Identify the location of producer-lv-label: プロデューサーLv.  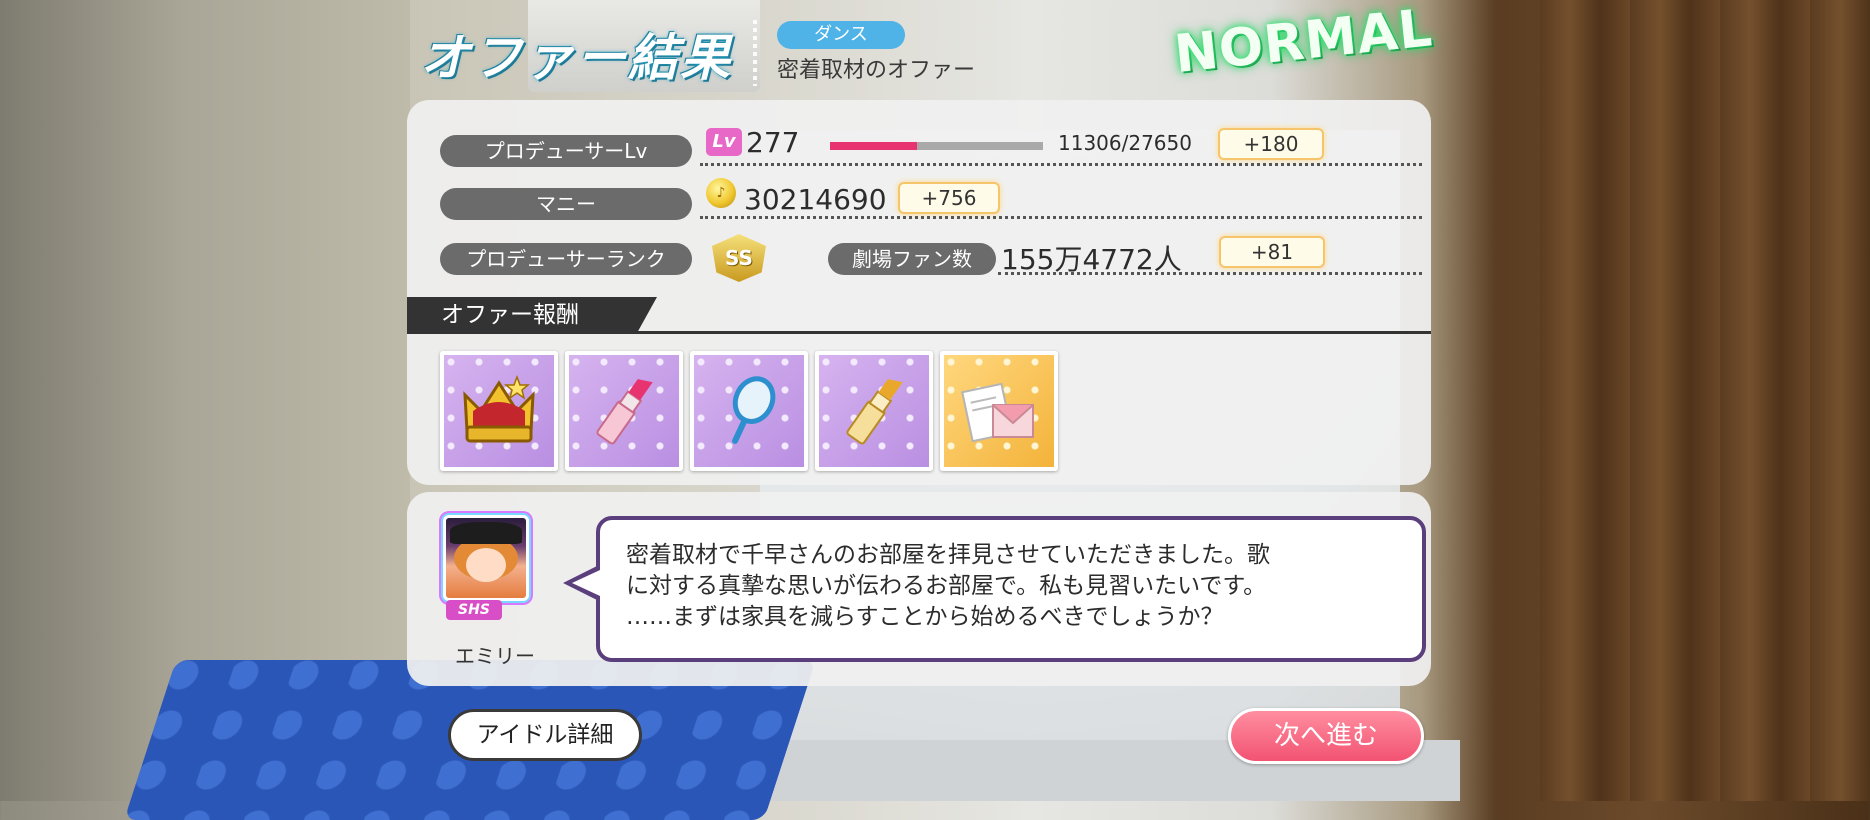
(566, 151).